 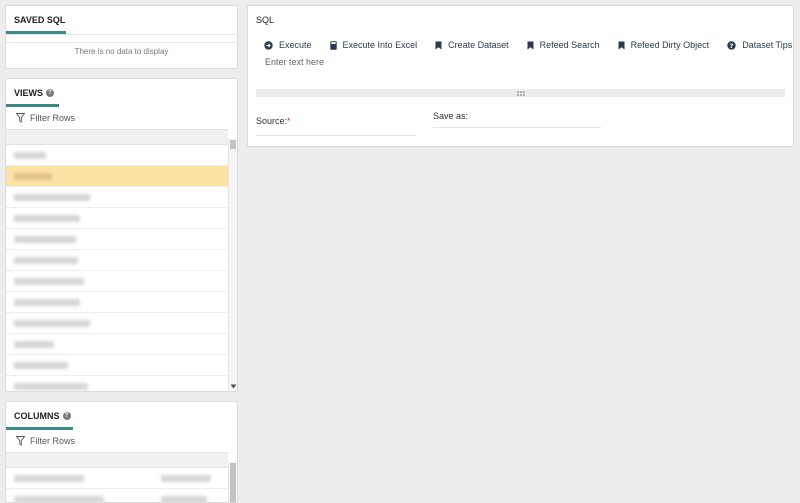 I want to click on create-dataset-button: Create Dataset, so click(x=472, y=45).